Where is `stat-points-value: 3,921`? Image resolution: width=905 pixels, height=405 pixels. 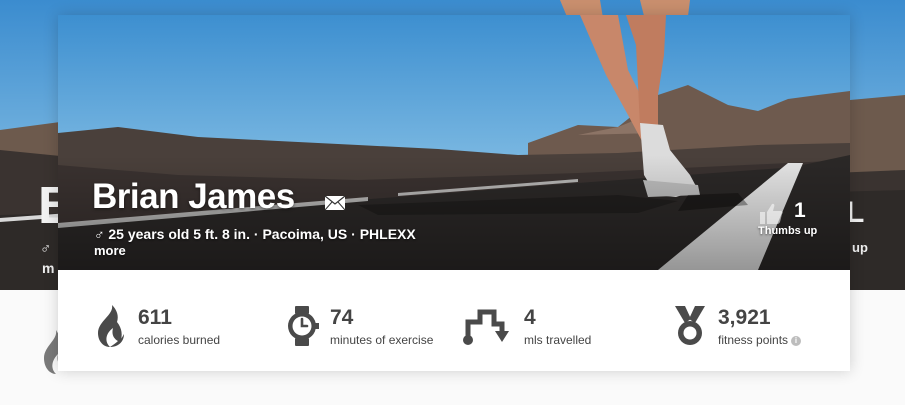
stat-points-value: 3,921 is located at coordinates (744, 317).